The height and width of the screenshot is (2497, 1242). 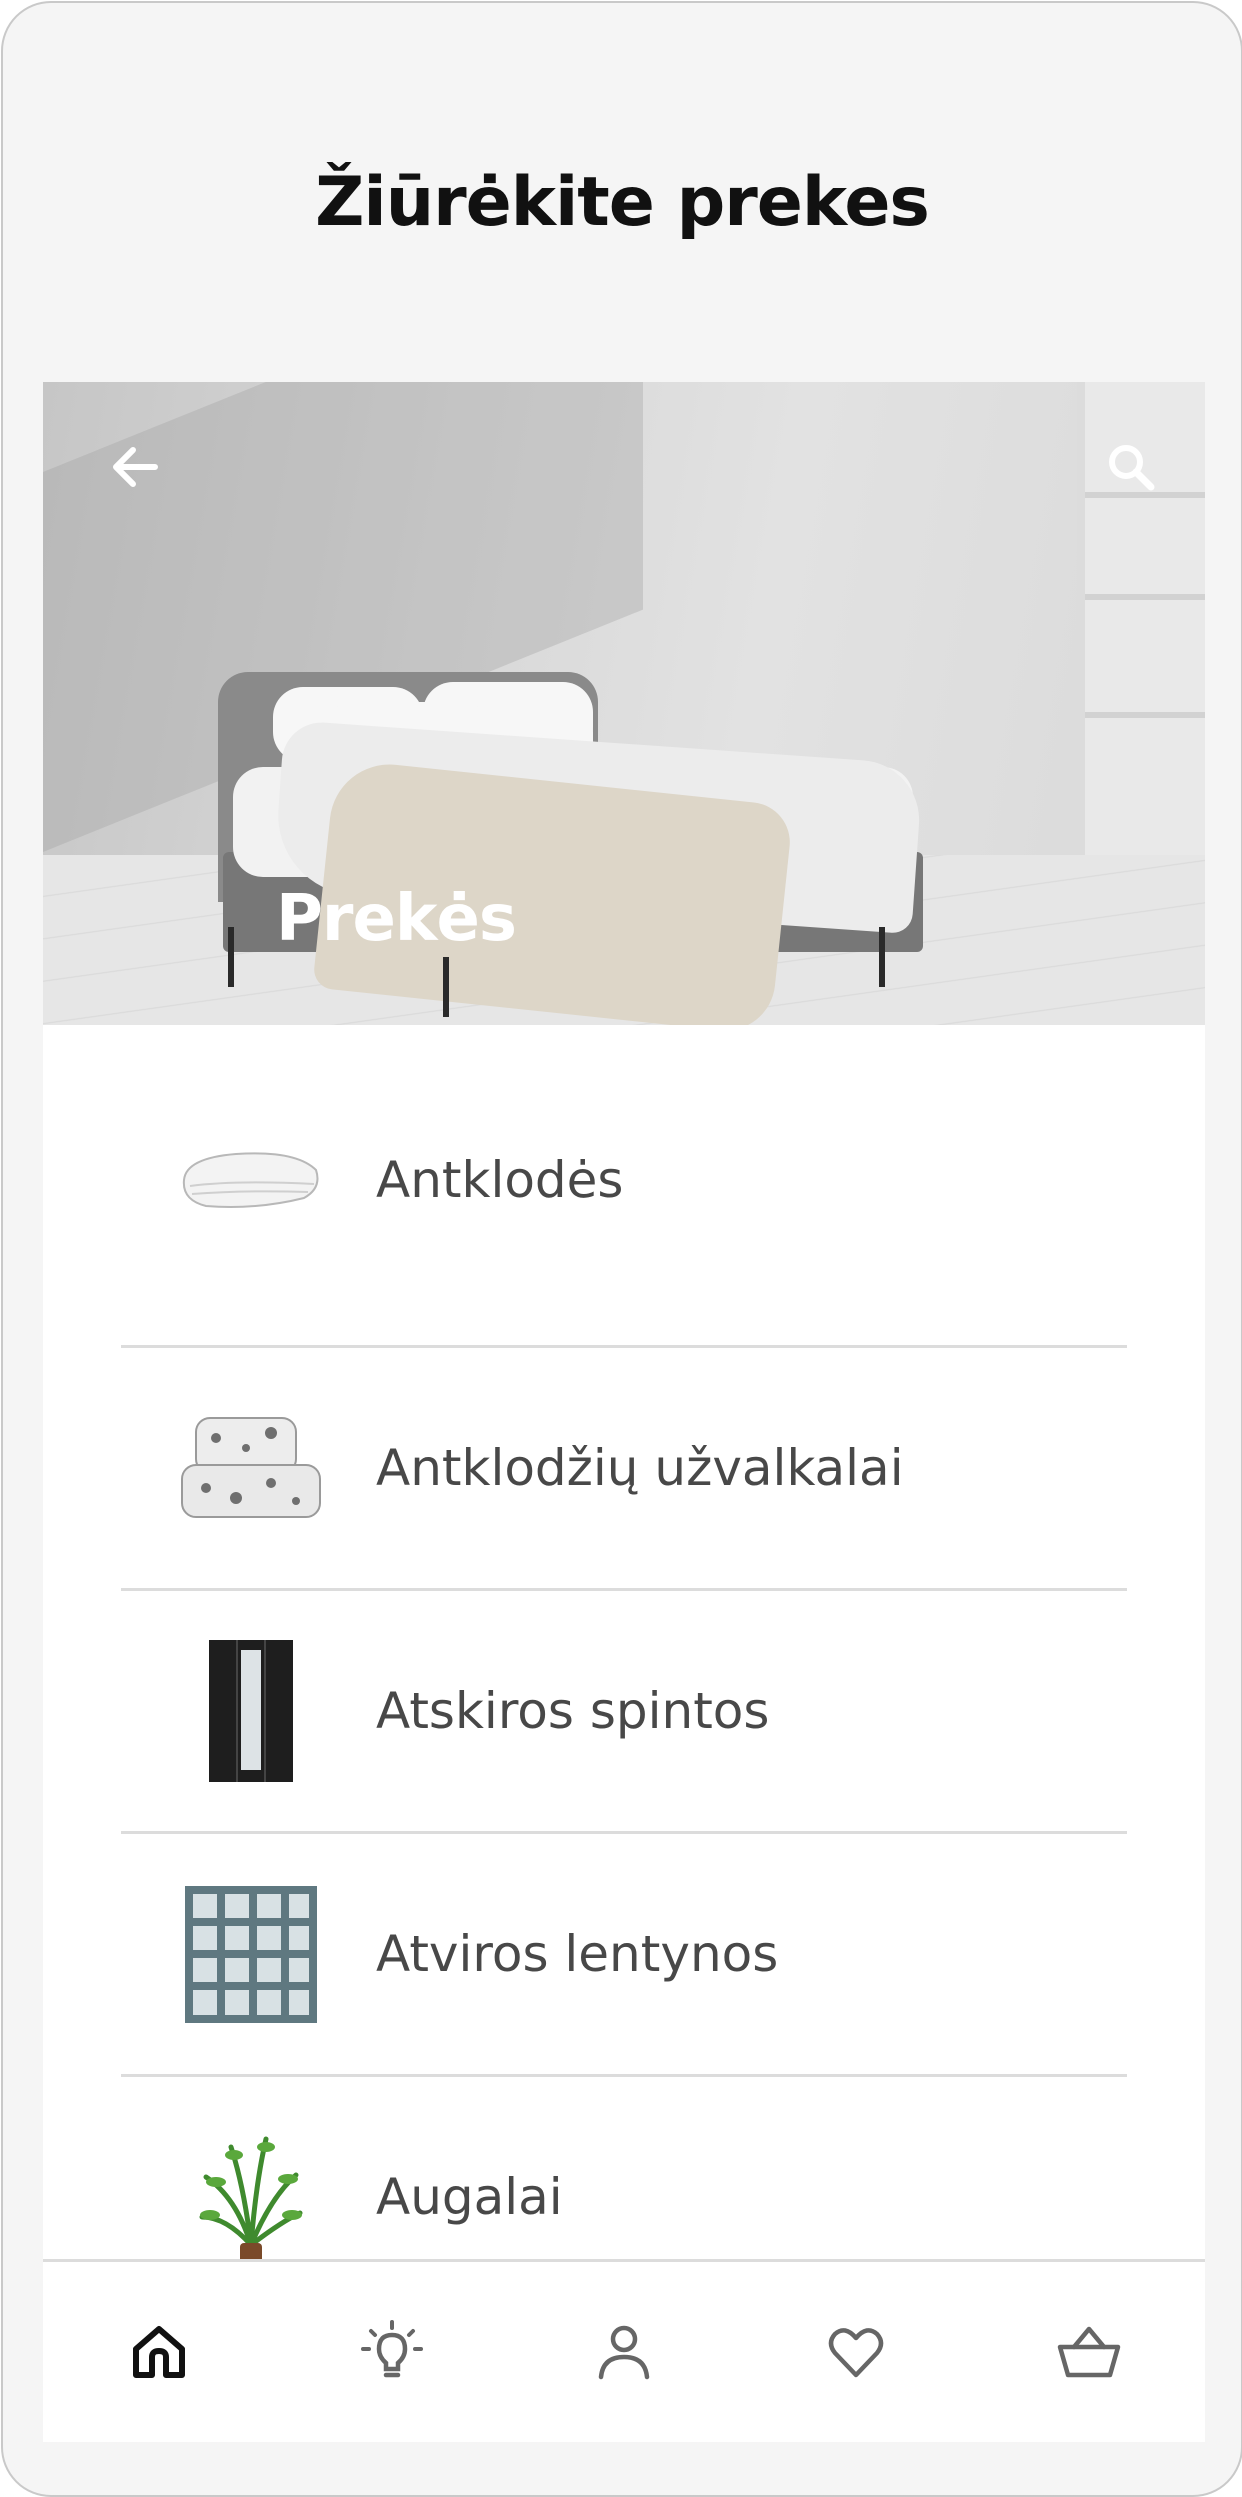 I want to click on nav-favourites, so click(x=856, y=2352).